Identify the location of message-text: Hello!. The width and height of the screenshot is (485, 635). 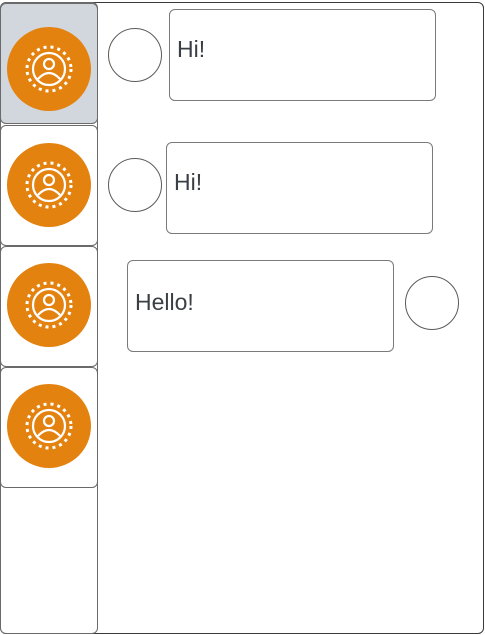
(164, 302).